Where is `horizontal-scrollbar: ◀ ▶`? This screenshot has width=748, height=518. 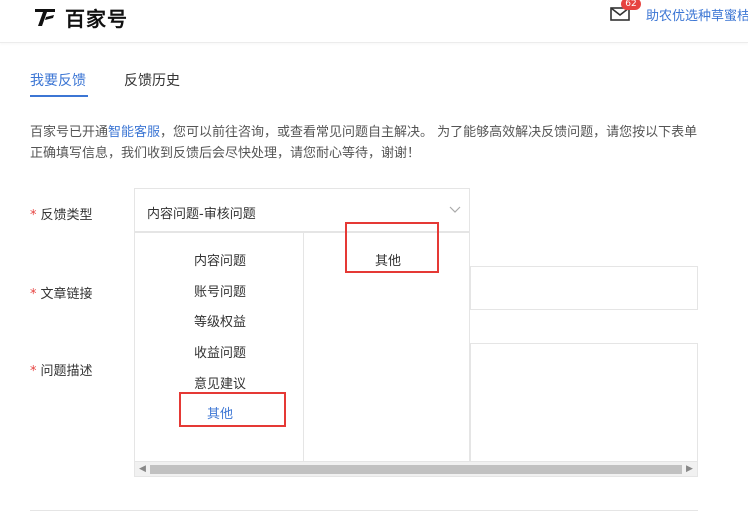 horizontal-scrollbar: ◀ ▶ is located at coordinates (416, 469).